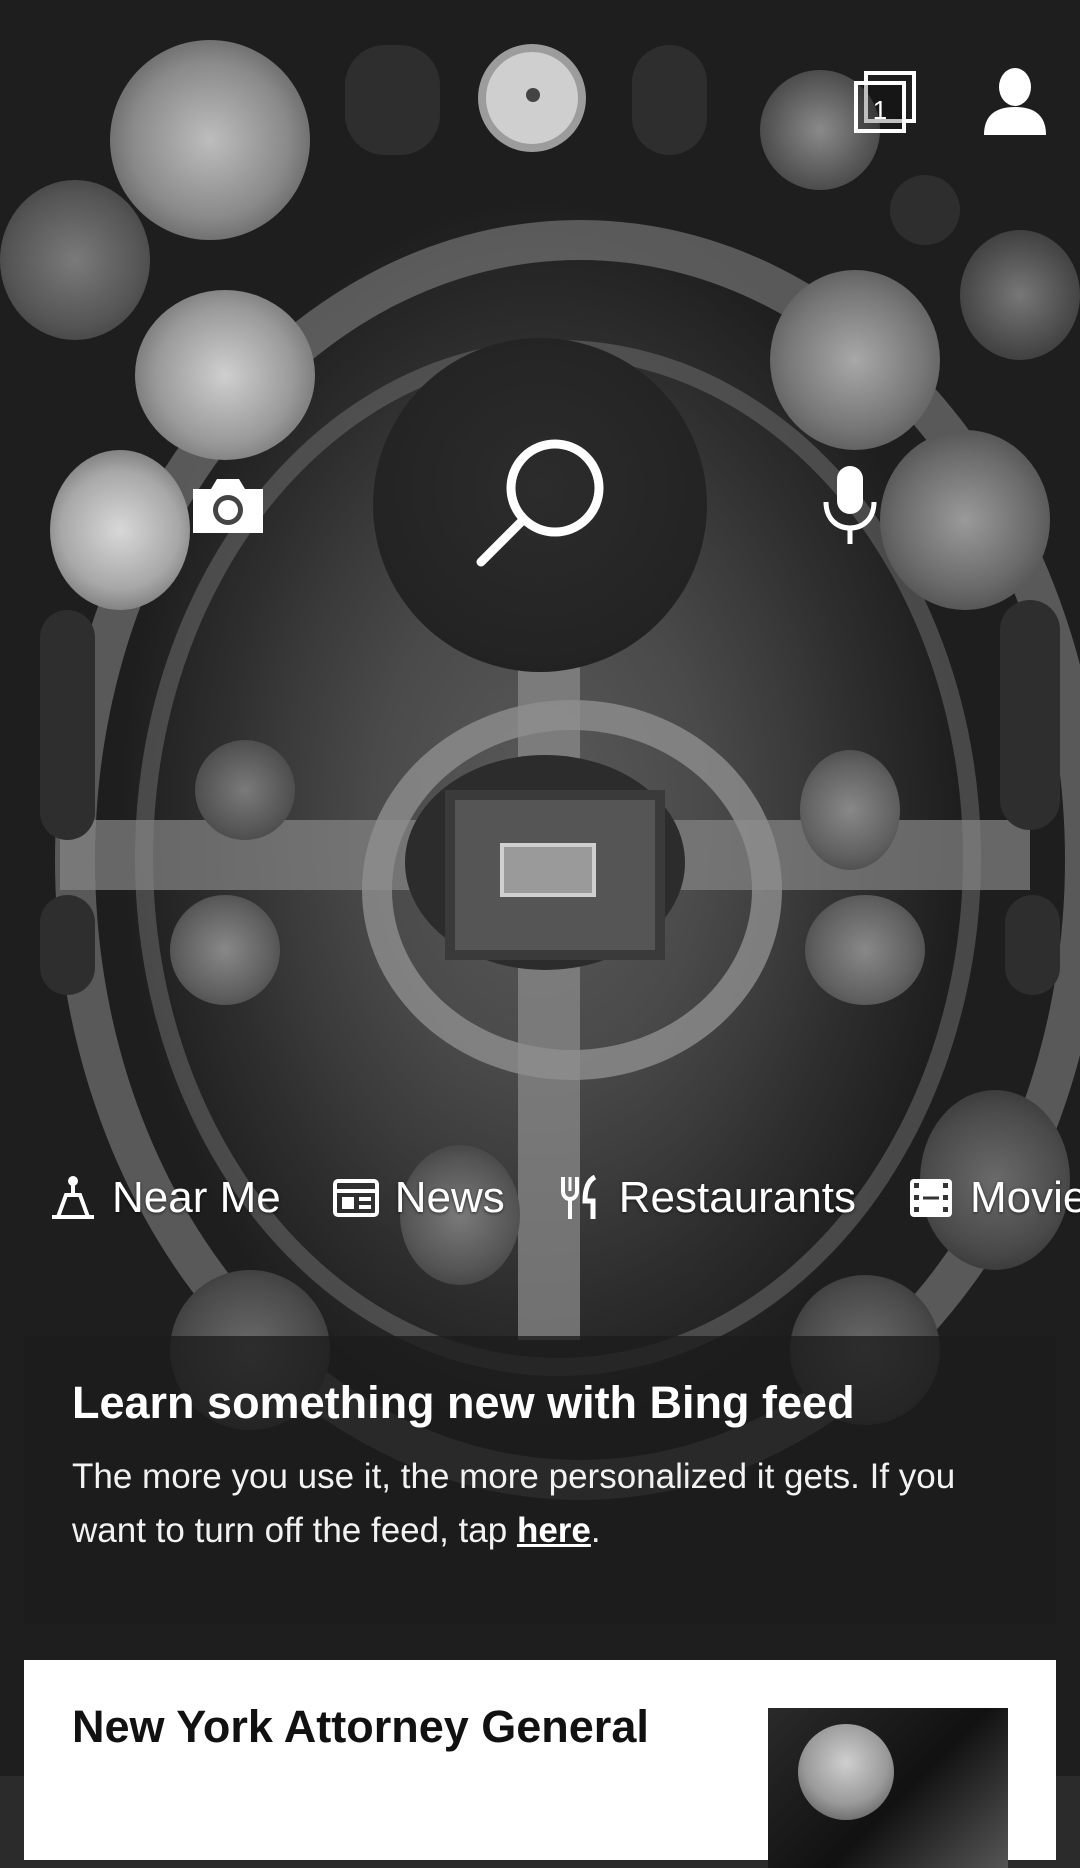 This screenshot has height=1868, width=1080. I want to click on film-icon, so click(931, 1198).